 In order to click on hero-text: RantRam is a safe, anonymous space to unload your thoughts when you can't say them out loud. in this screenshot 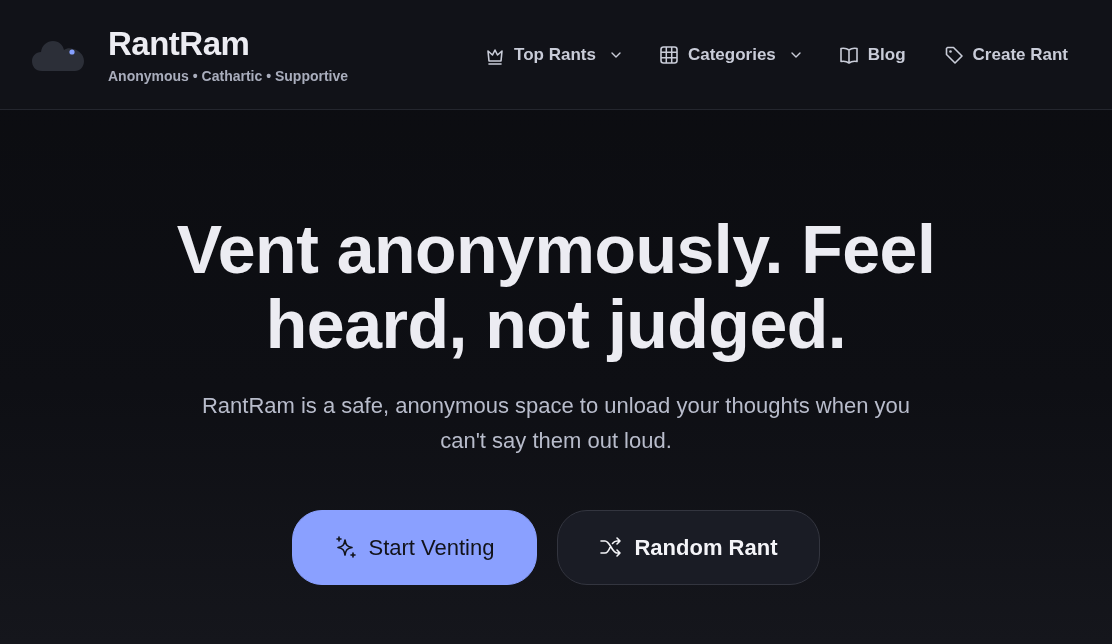, I will do `click(556, 423)`.